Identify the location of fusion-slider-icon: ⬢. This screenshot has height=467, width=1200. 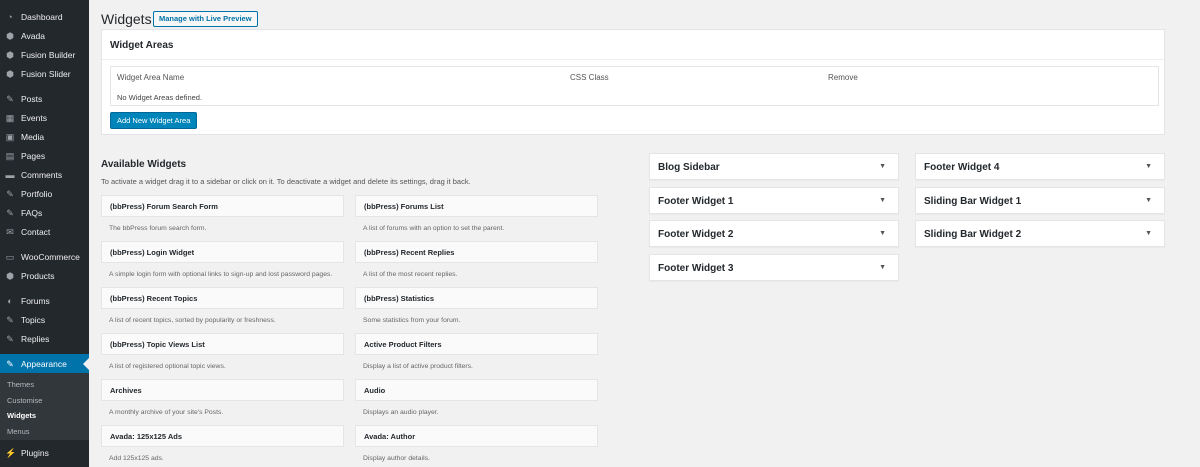
(10, 73).